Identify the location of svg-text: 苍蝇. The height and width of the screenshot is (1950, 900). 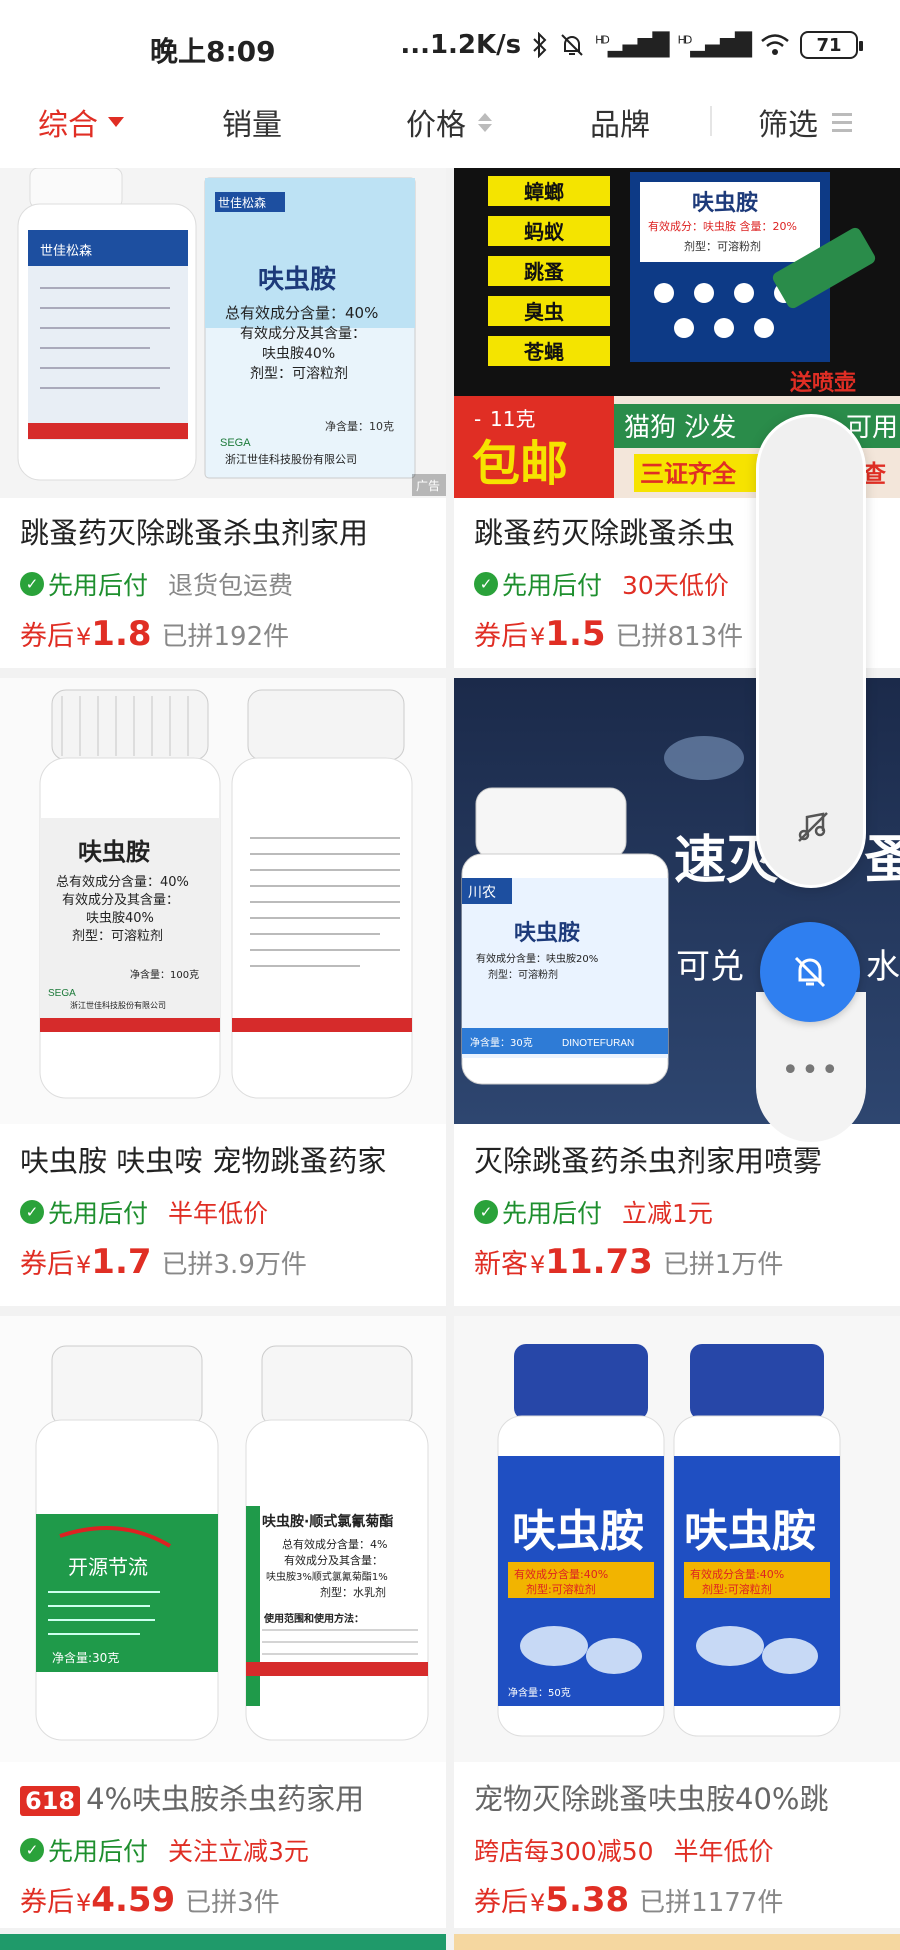
(543, 352).